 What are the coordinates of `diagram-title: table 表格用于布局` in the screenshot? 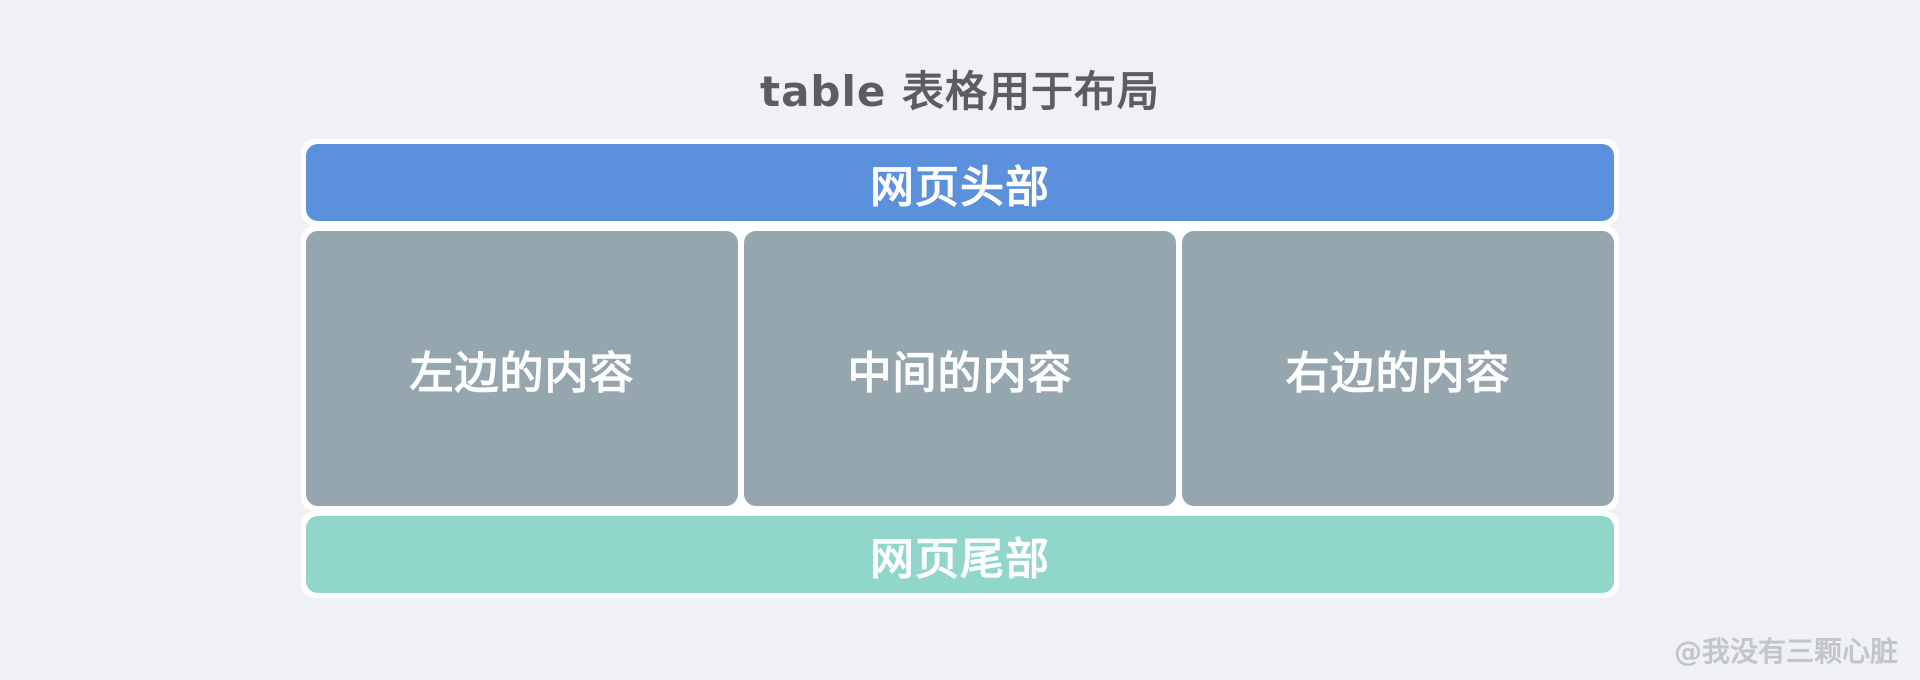 It's located at (960, 91).